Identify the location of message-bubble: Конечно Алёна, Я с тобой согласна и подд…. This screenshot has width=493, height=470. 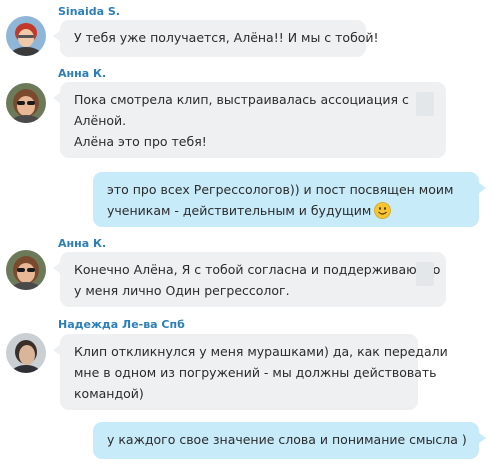
(249, 279).